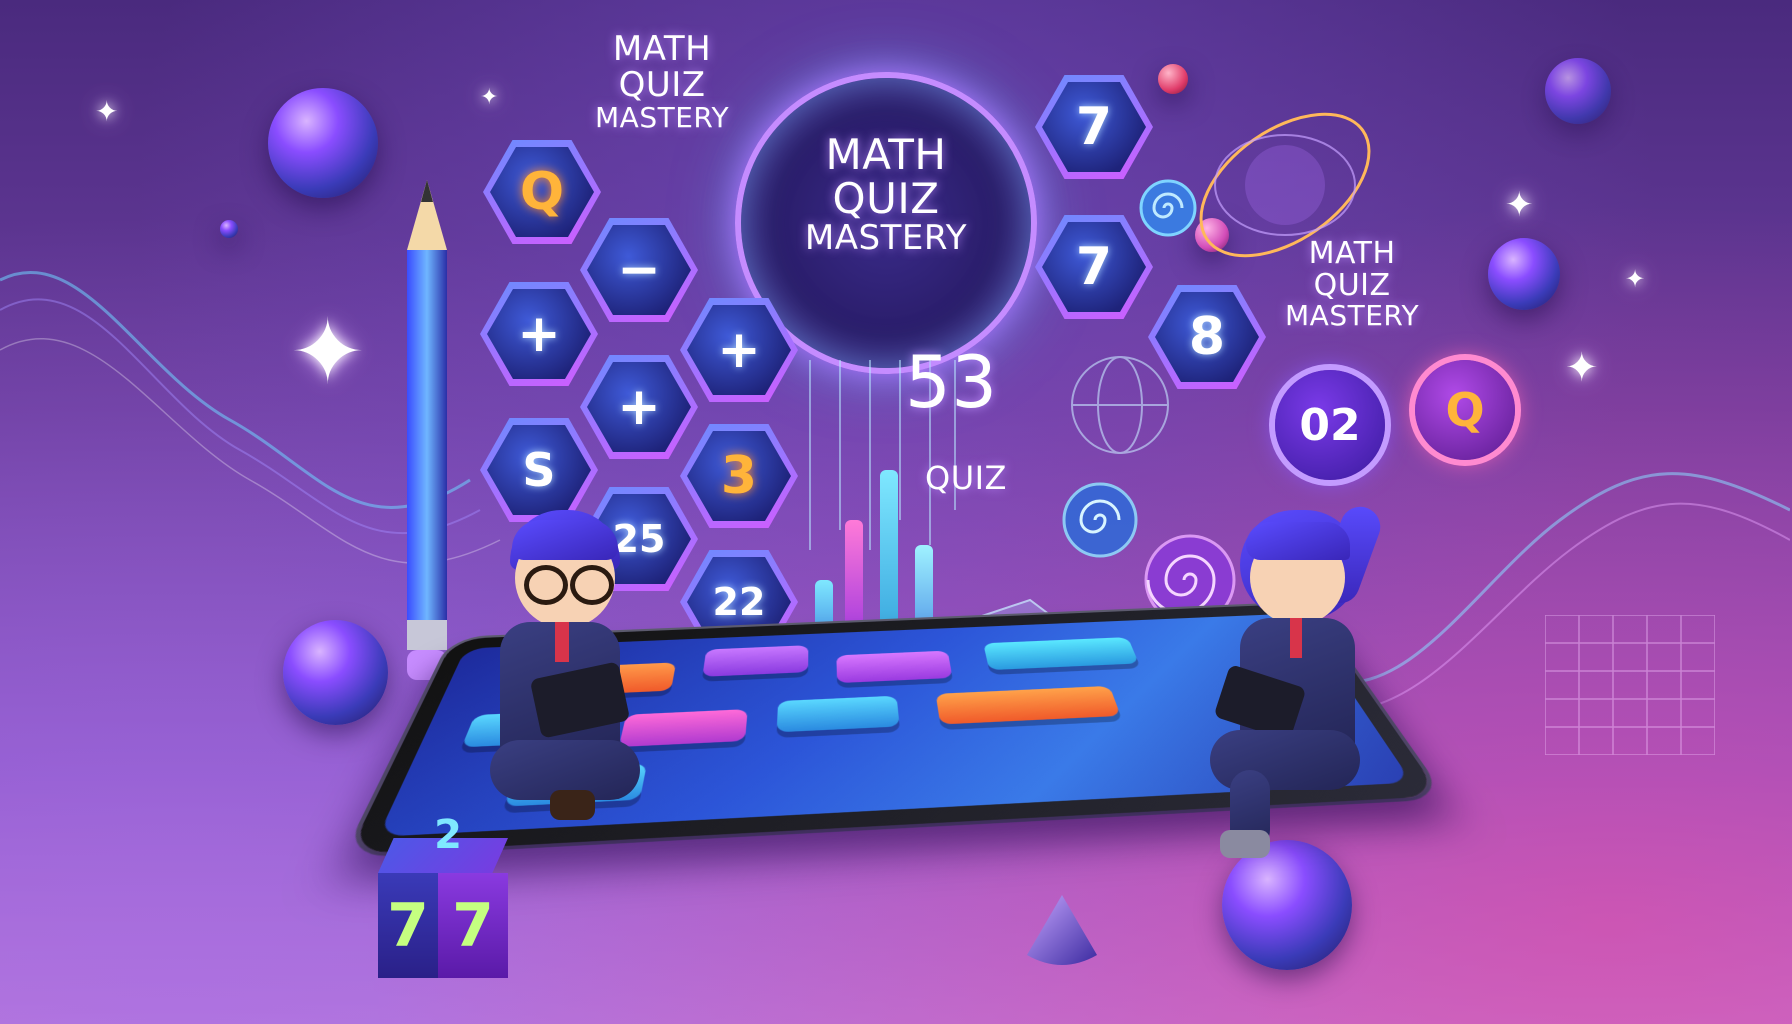 Image resolution: width=1792 pixels, height=1024 pixels. I want to click on center-number: 53, so click(951, 382).